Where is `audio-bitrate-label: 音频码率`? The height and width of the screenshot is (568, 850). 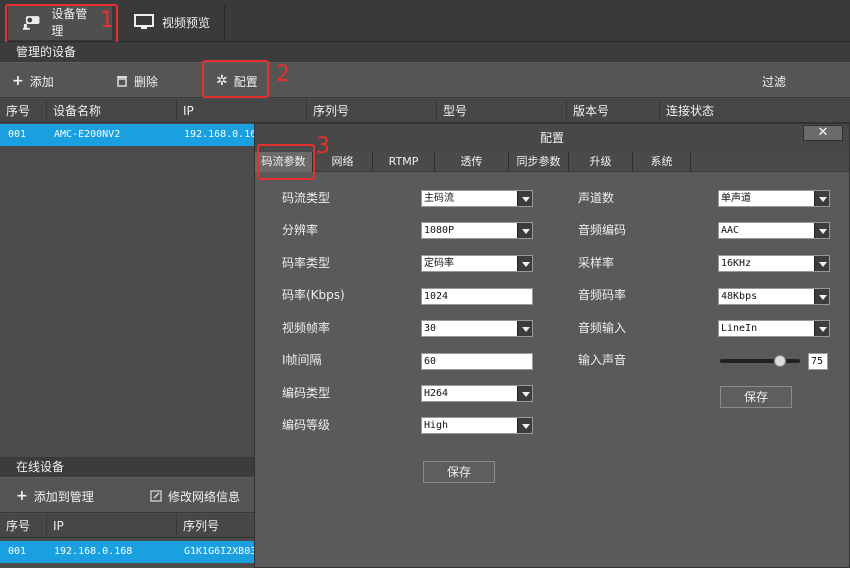 audio-bitrate-label: 音频码率 is located at coordinates (602, 295).